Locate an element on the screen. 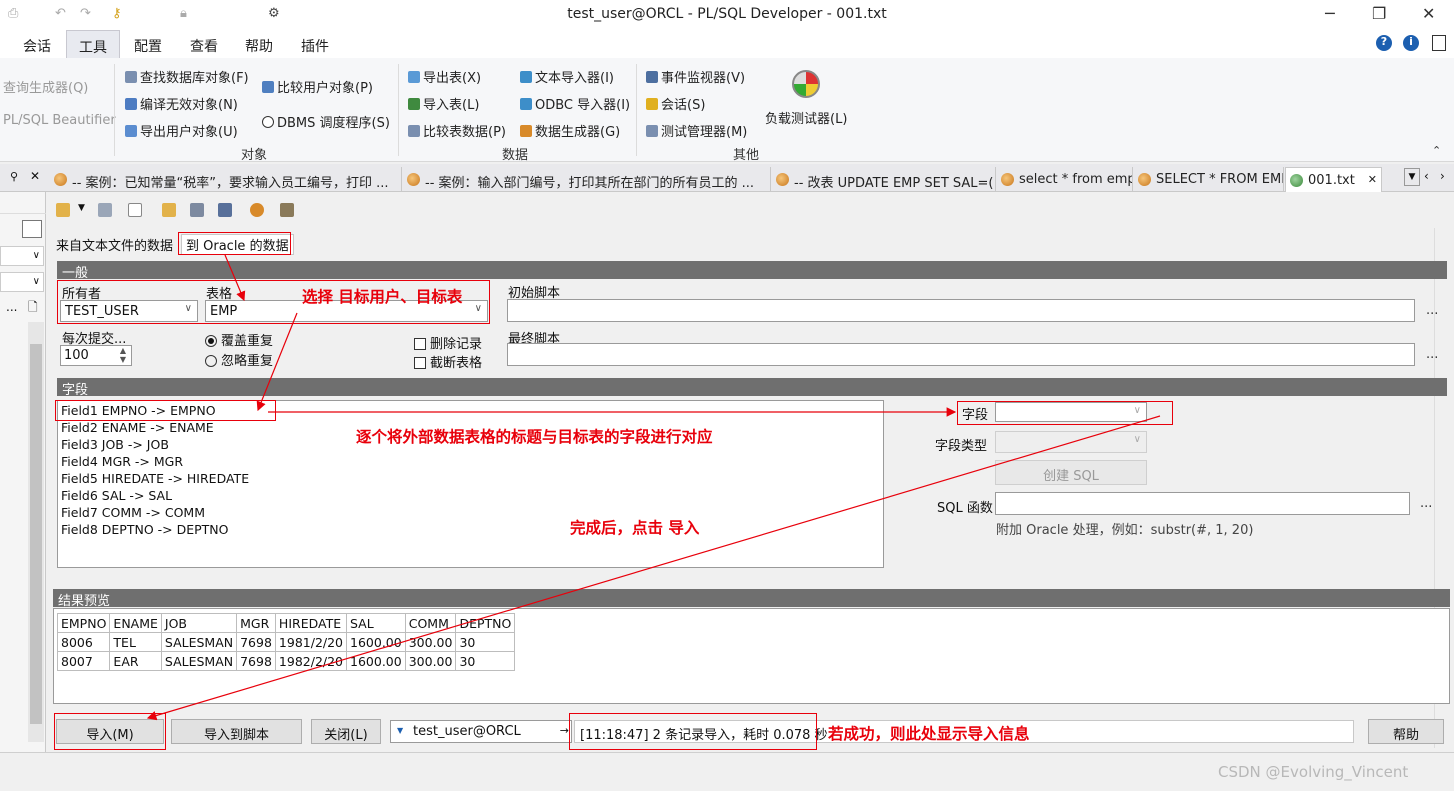 Image resolution: width=1454 pixels, height=791 pixels. field-item-7: Field7 COMM -> COMM is located at coordinates (133, 512).